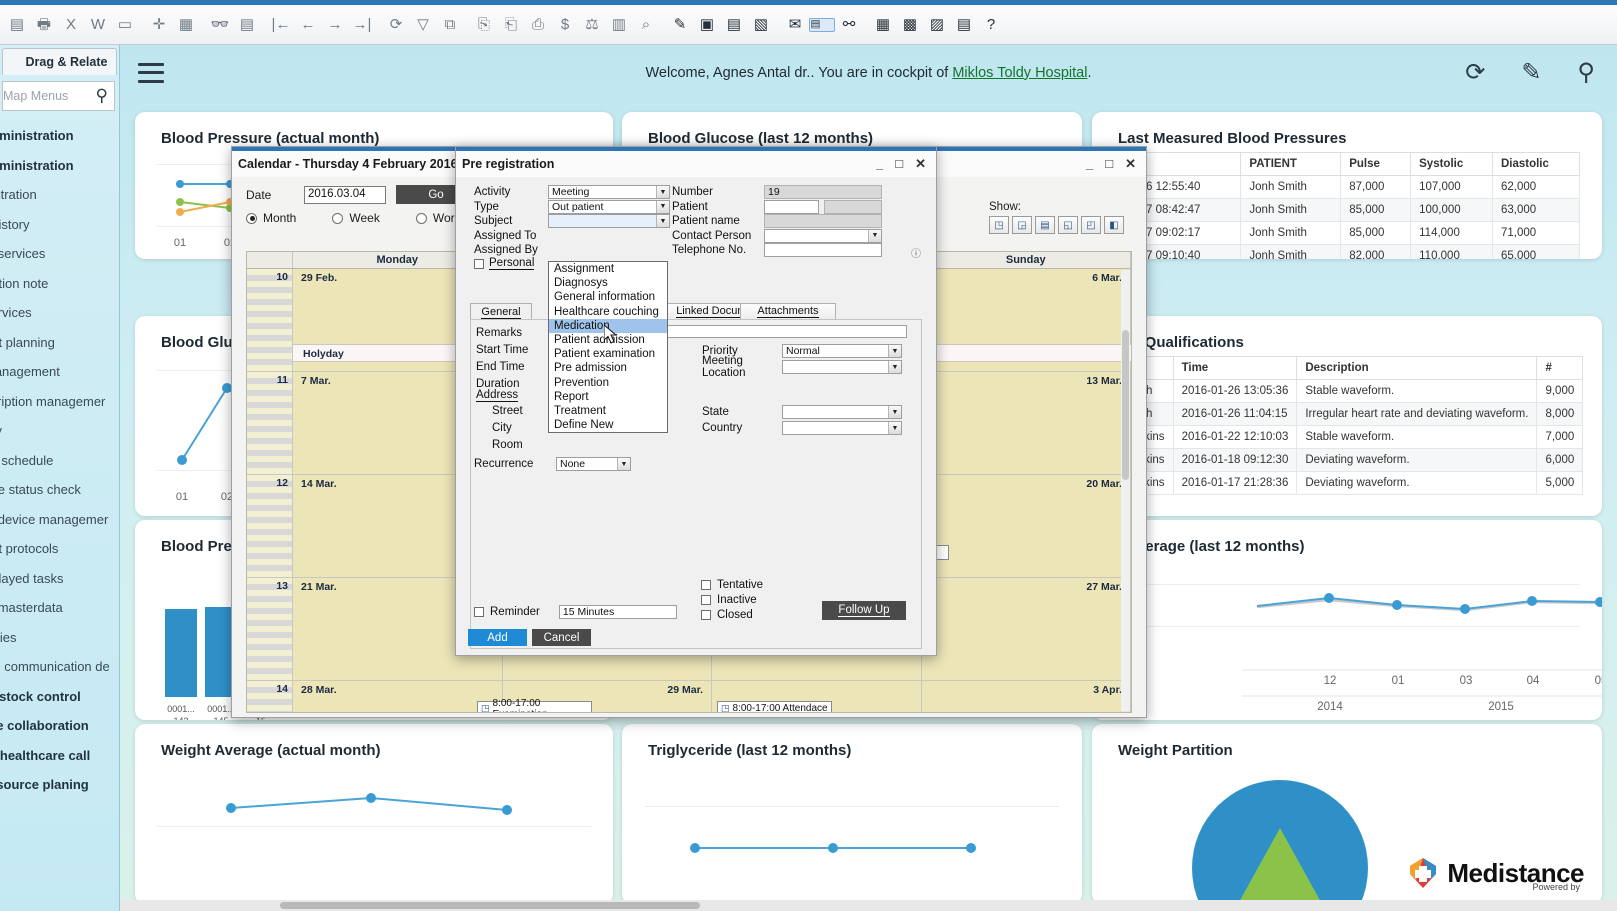 The width and height of the screenshot is (1617, 911). I want to click on remarks-input, so click(787, 331).